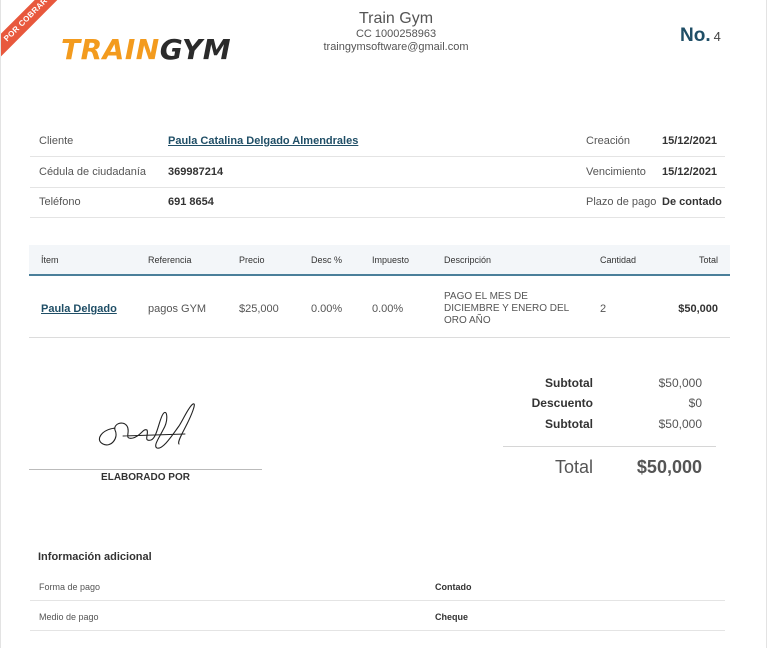 This screenshot has width=767, height=648. I want to click on company-logo: TRAINGYM, so click(146, 50).